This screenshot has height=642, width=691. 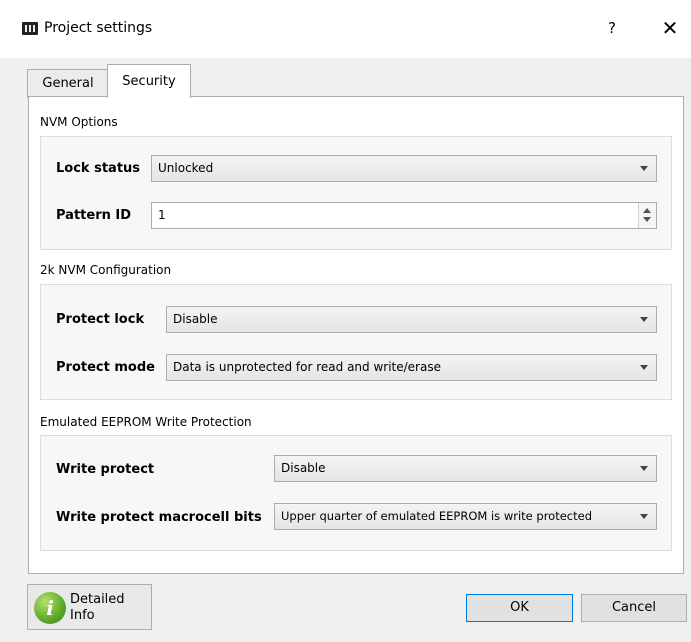 I want to click on info-icon: i, so click(x=50, y=608).